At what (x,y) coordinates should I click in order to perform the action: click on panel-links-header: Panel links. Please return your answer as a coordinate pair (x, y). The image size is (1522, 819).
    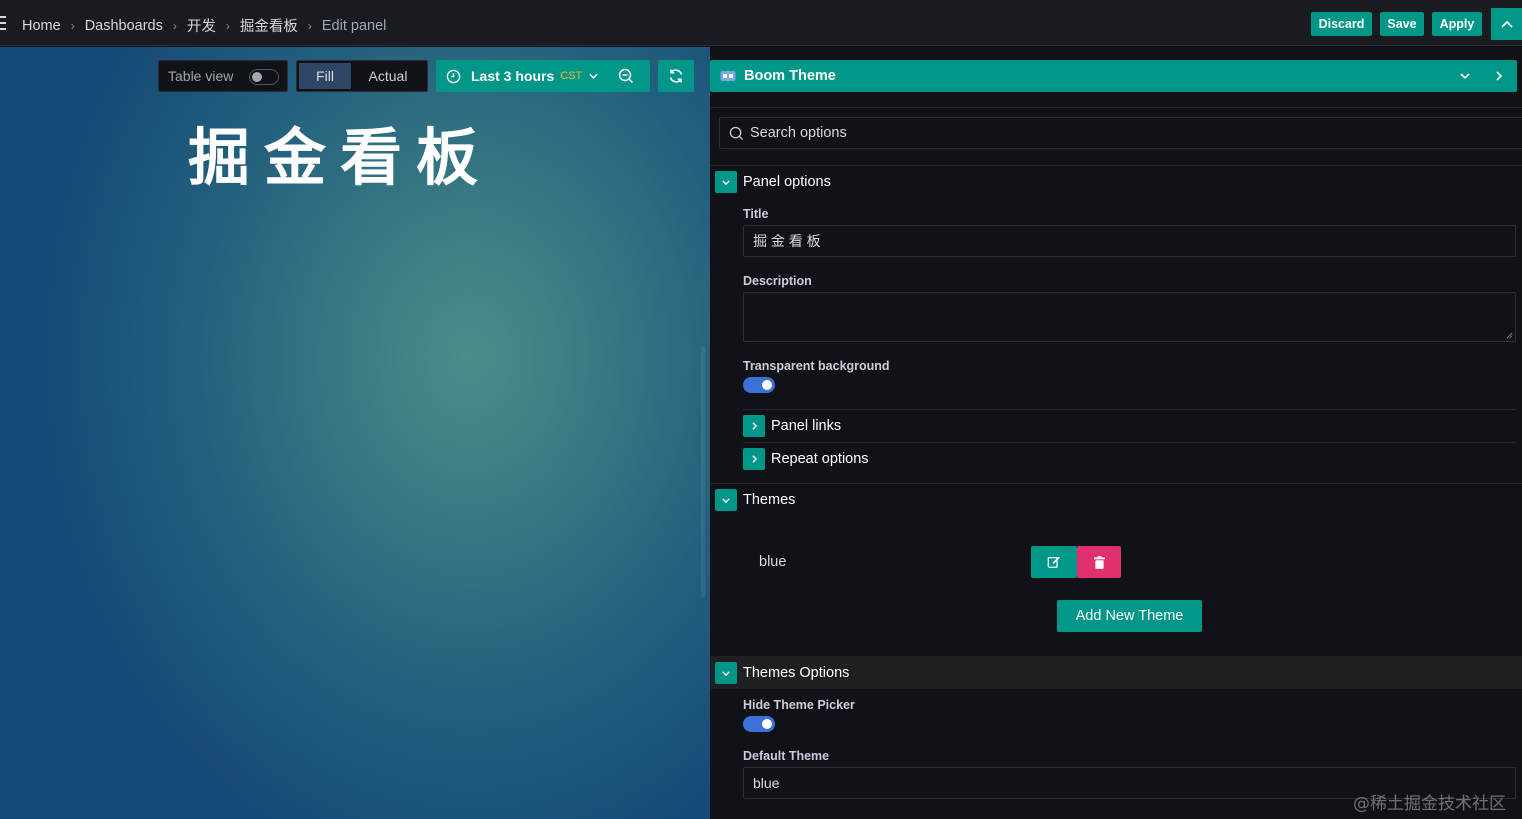
    Looking at the image, I should click on (792, 426).